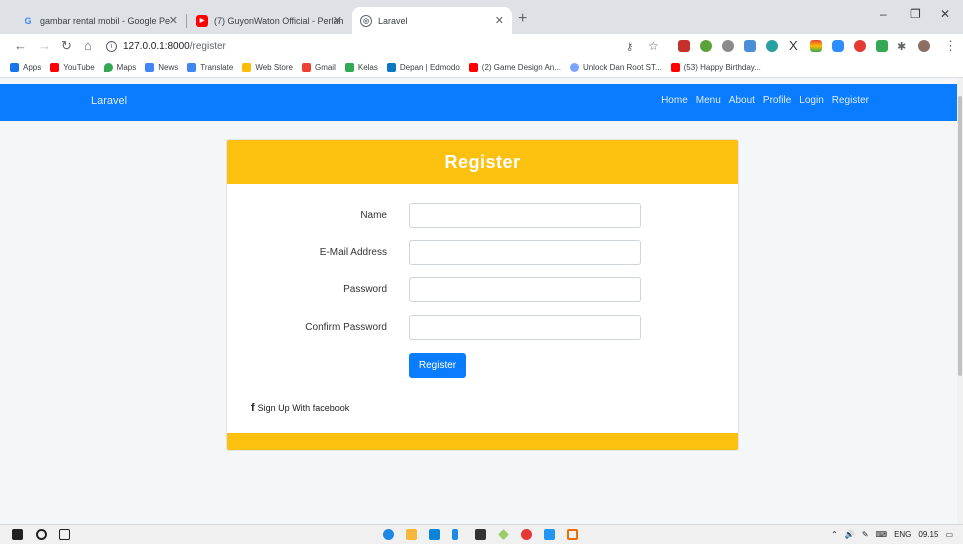 The image size is (963, 544). I want to click on navbar-links: Home Menu About Profile Login Register, so click(761, 100).